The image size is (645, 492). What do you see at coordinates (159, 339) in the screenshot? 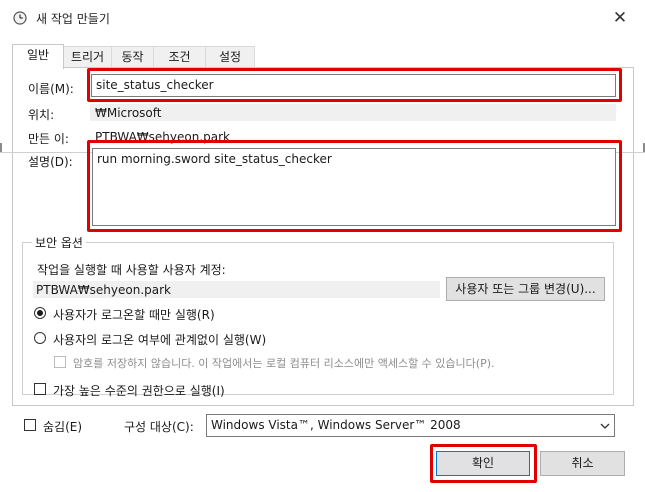
I see `radio-run-whether-logged-on-label: 사용자의 로그온 여부에 관계없이 실행(W)` at bounding box center [159, 339].